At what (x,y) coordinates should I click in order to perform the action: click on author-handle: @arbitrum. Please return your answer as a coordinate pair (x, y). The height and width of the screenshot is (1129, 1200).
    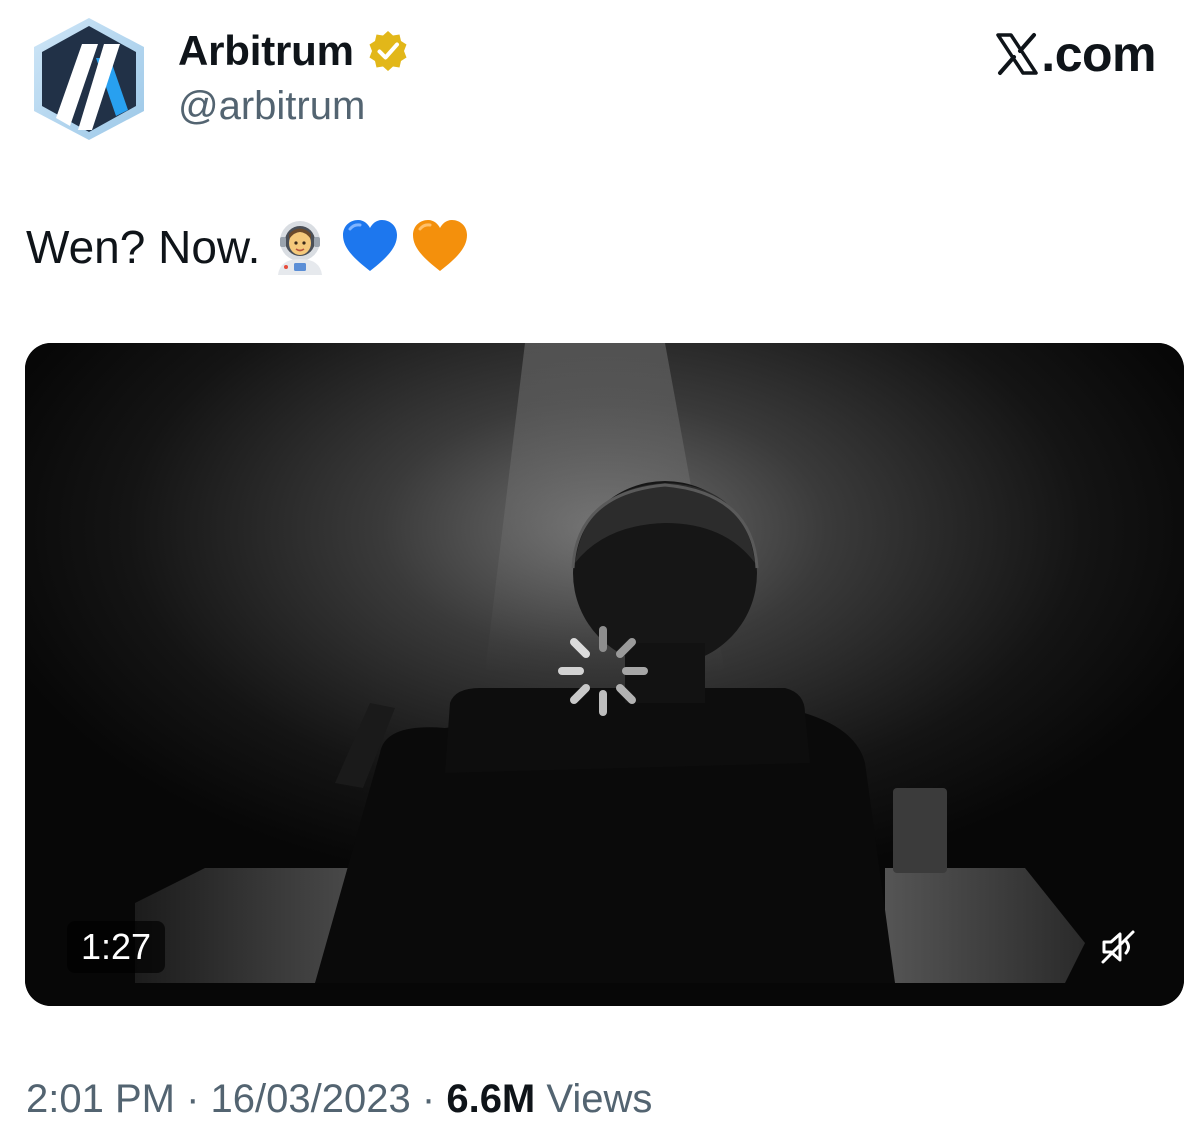
    Looking at the image, I should click on (271, 106).